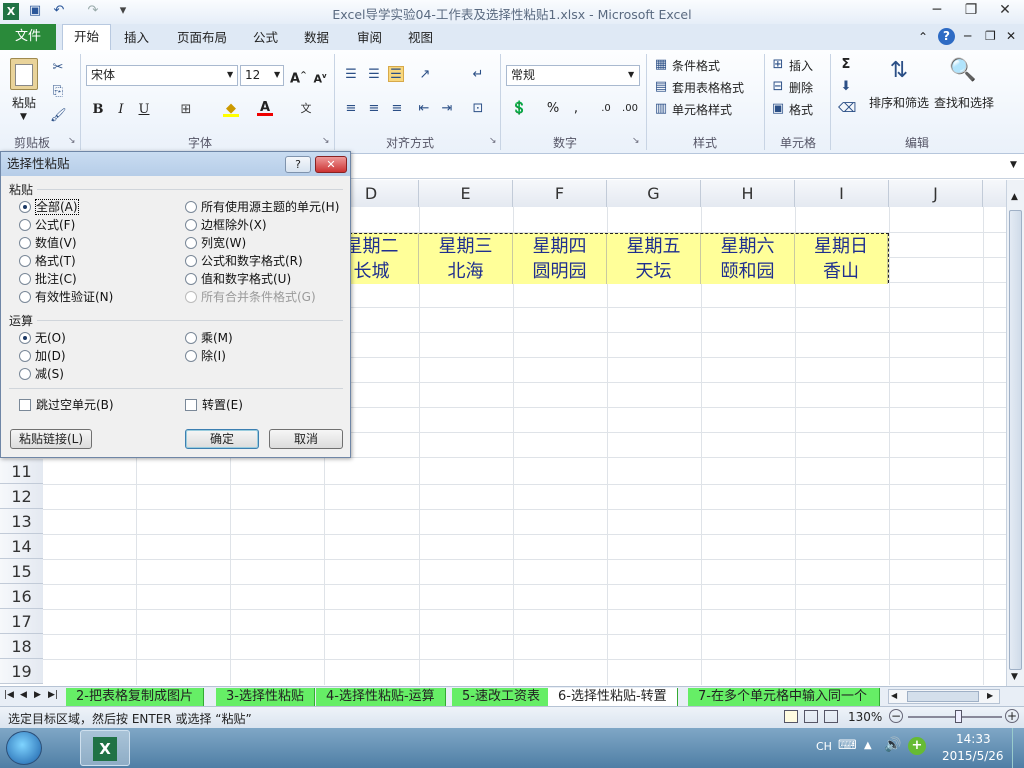  Describe the element at coordinates (42, 356) in the screenshot. I see `operation-add-radio: 加(D)` at that location.